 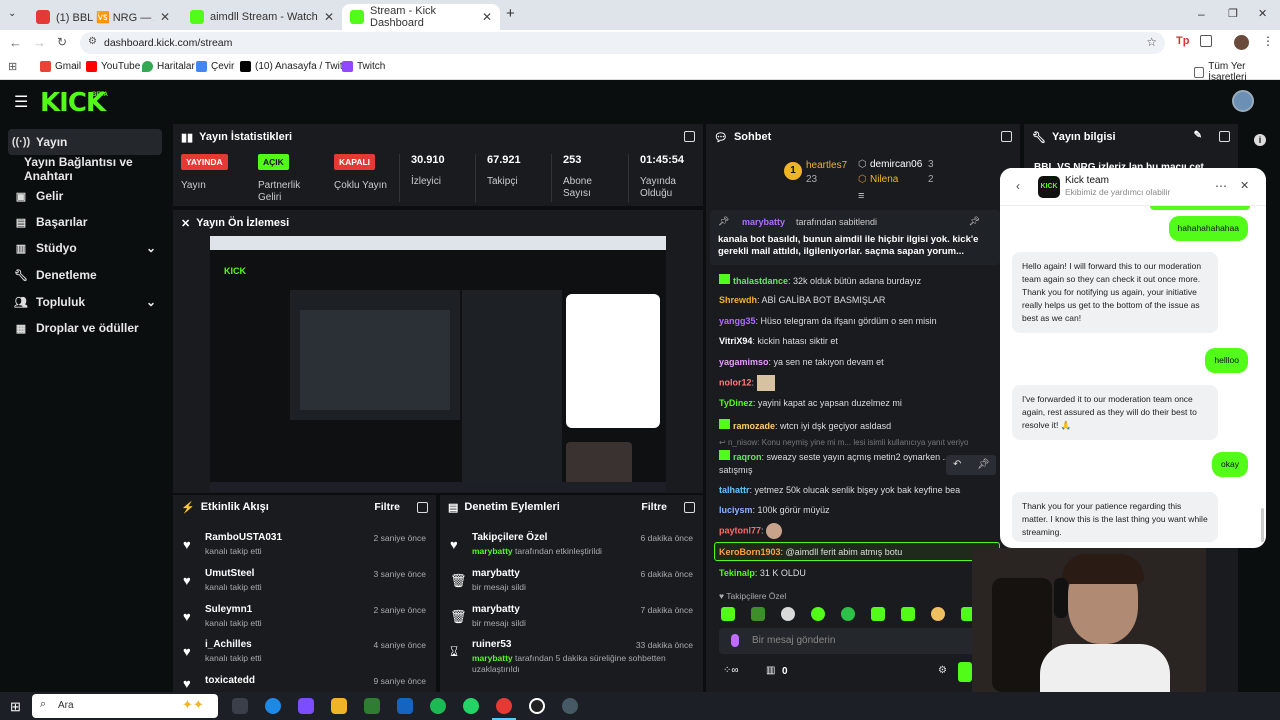 I want to click on send-button, so click(x=965, y=672).